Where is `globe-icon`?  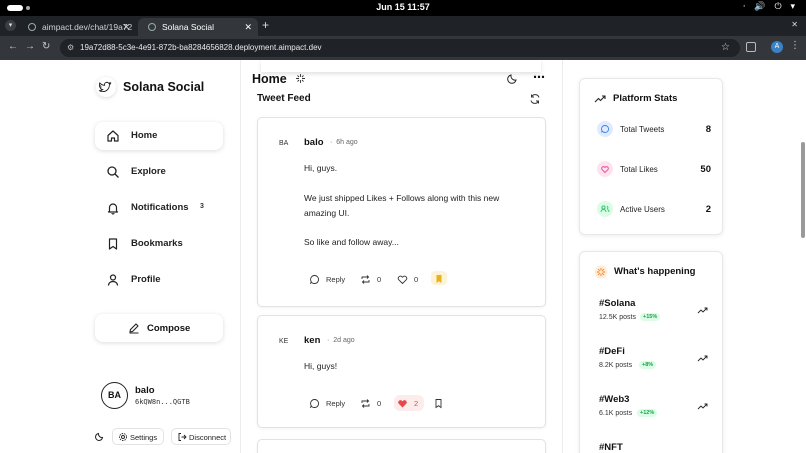 globe-icon is located at coordinates (152, 27).